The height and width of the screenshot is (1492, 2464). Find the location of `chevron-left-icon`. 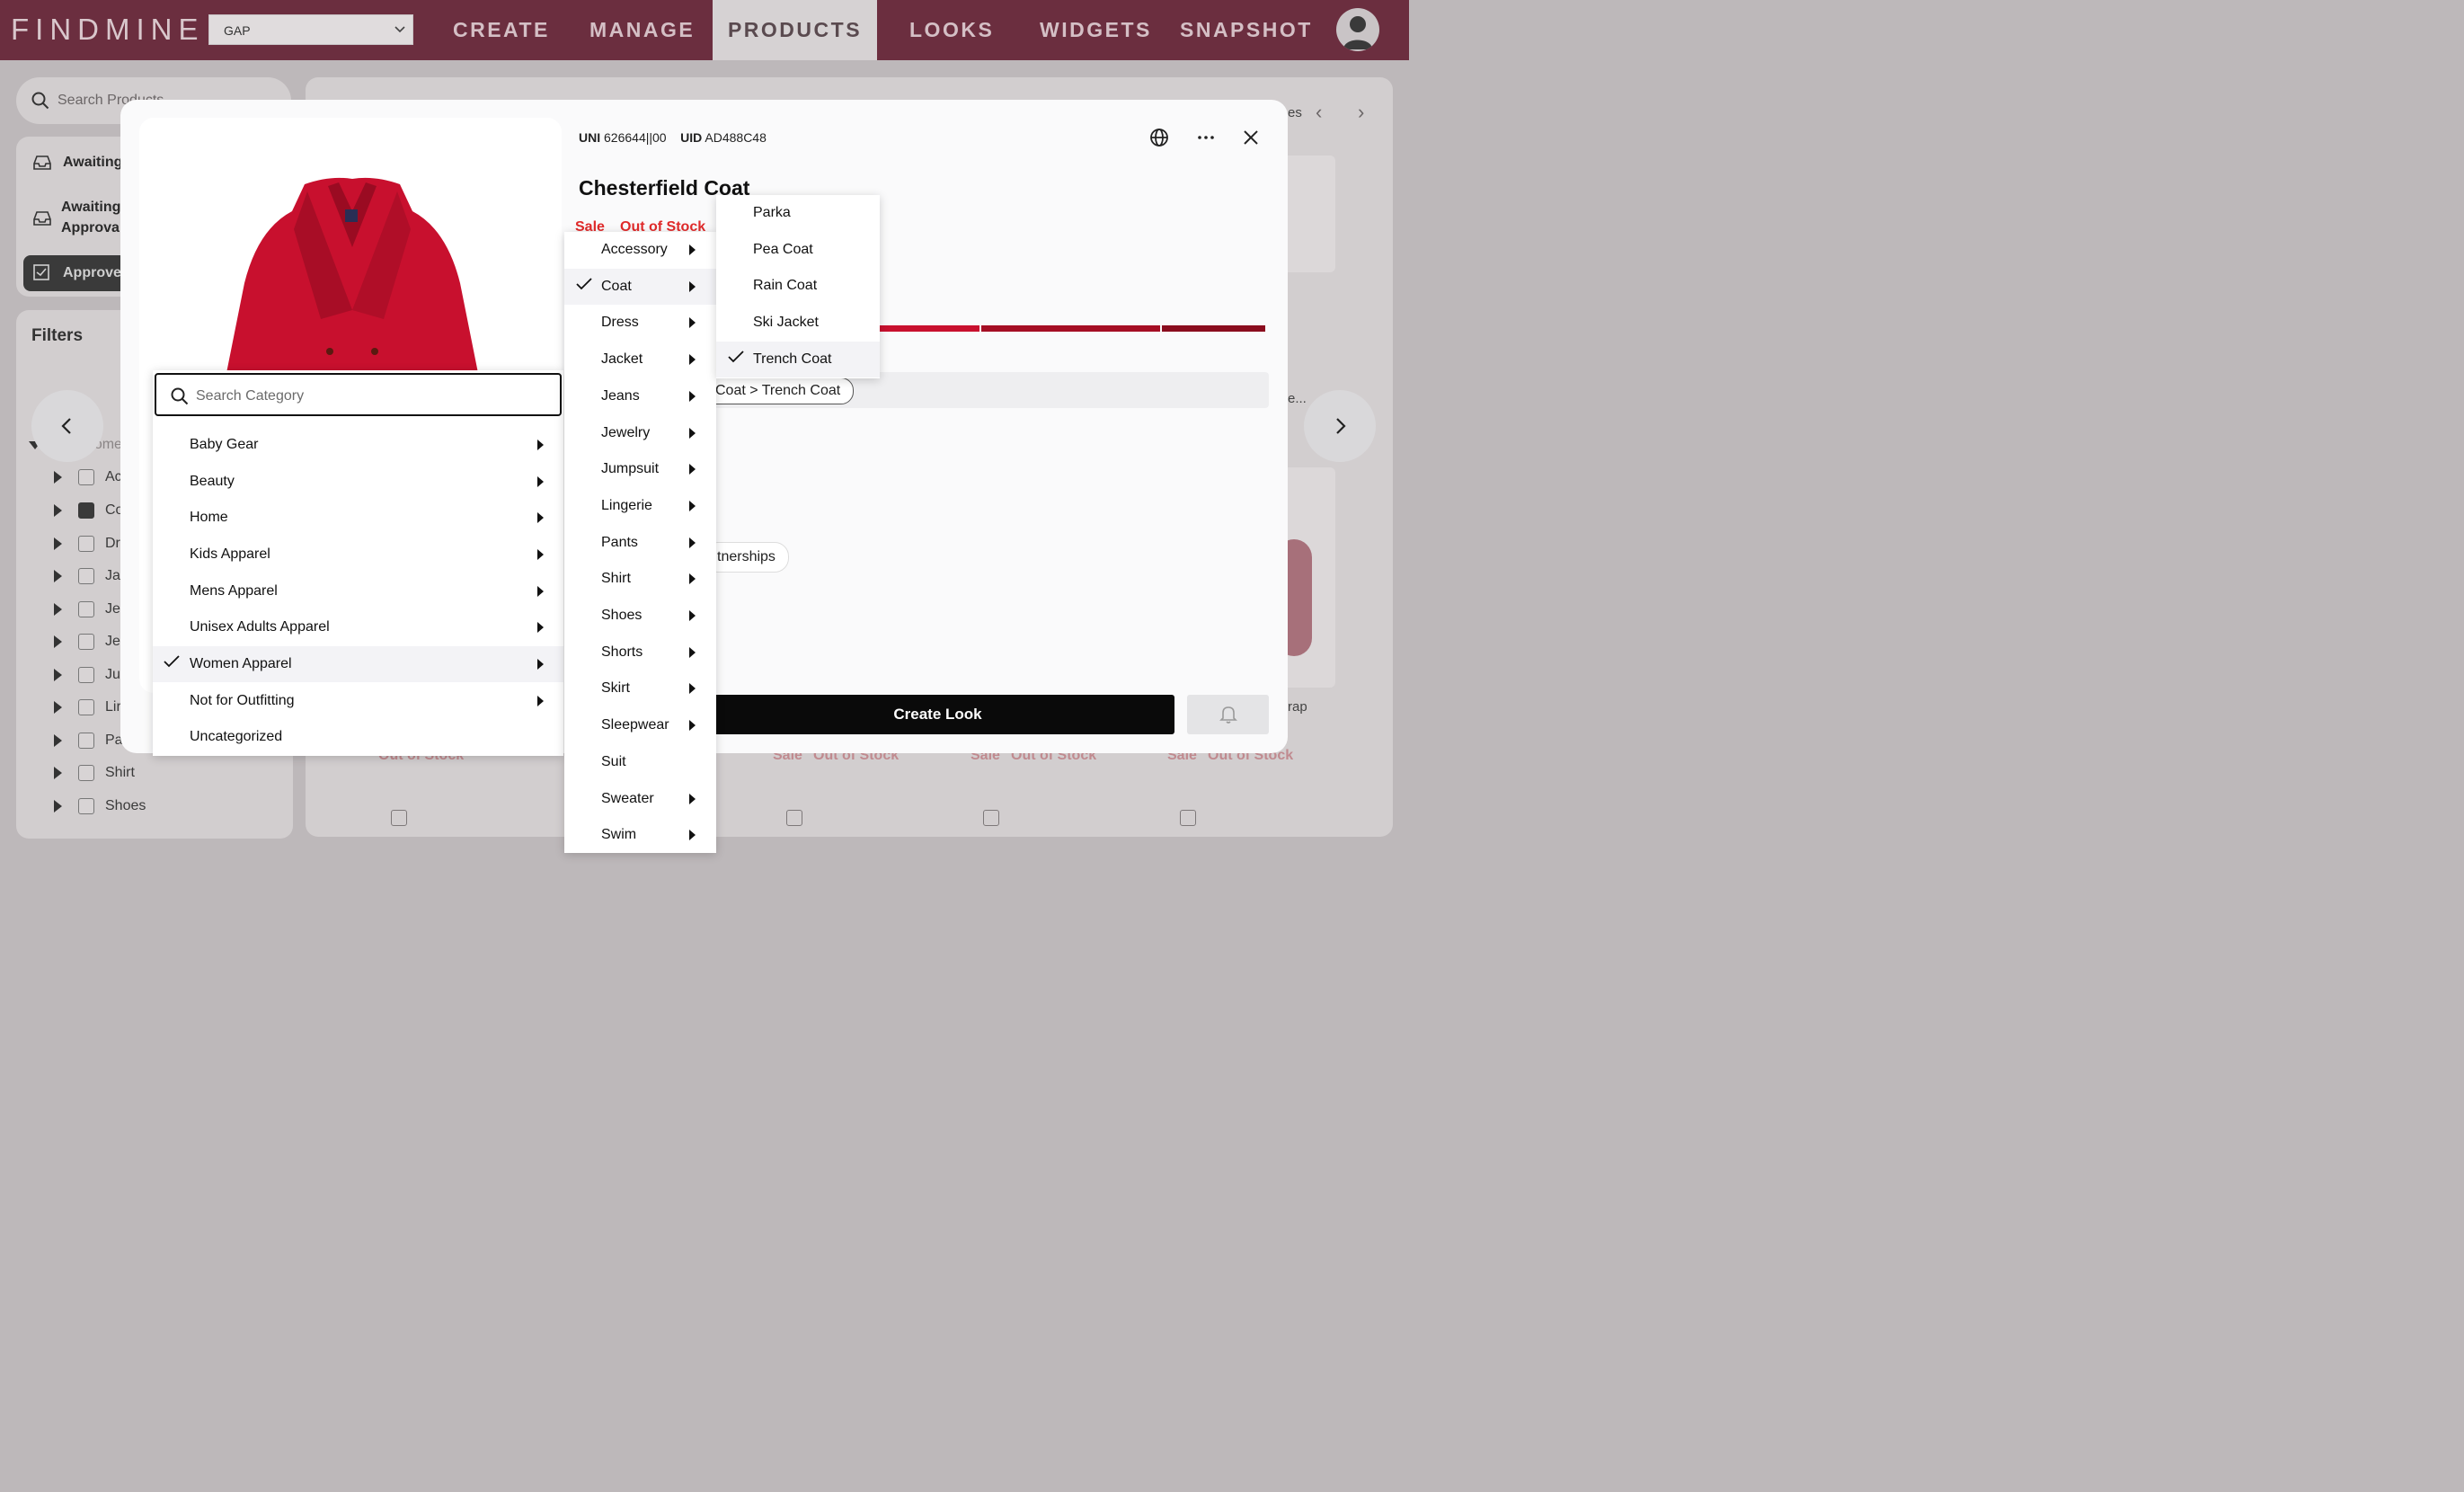

chevron-left-icon is located at coordinates (66, 426).